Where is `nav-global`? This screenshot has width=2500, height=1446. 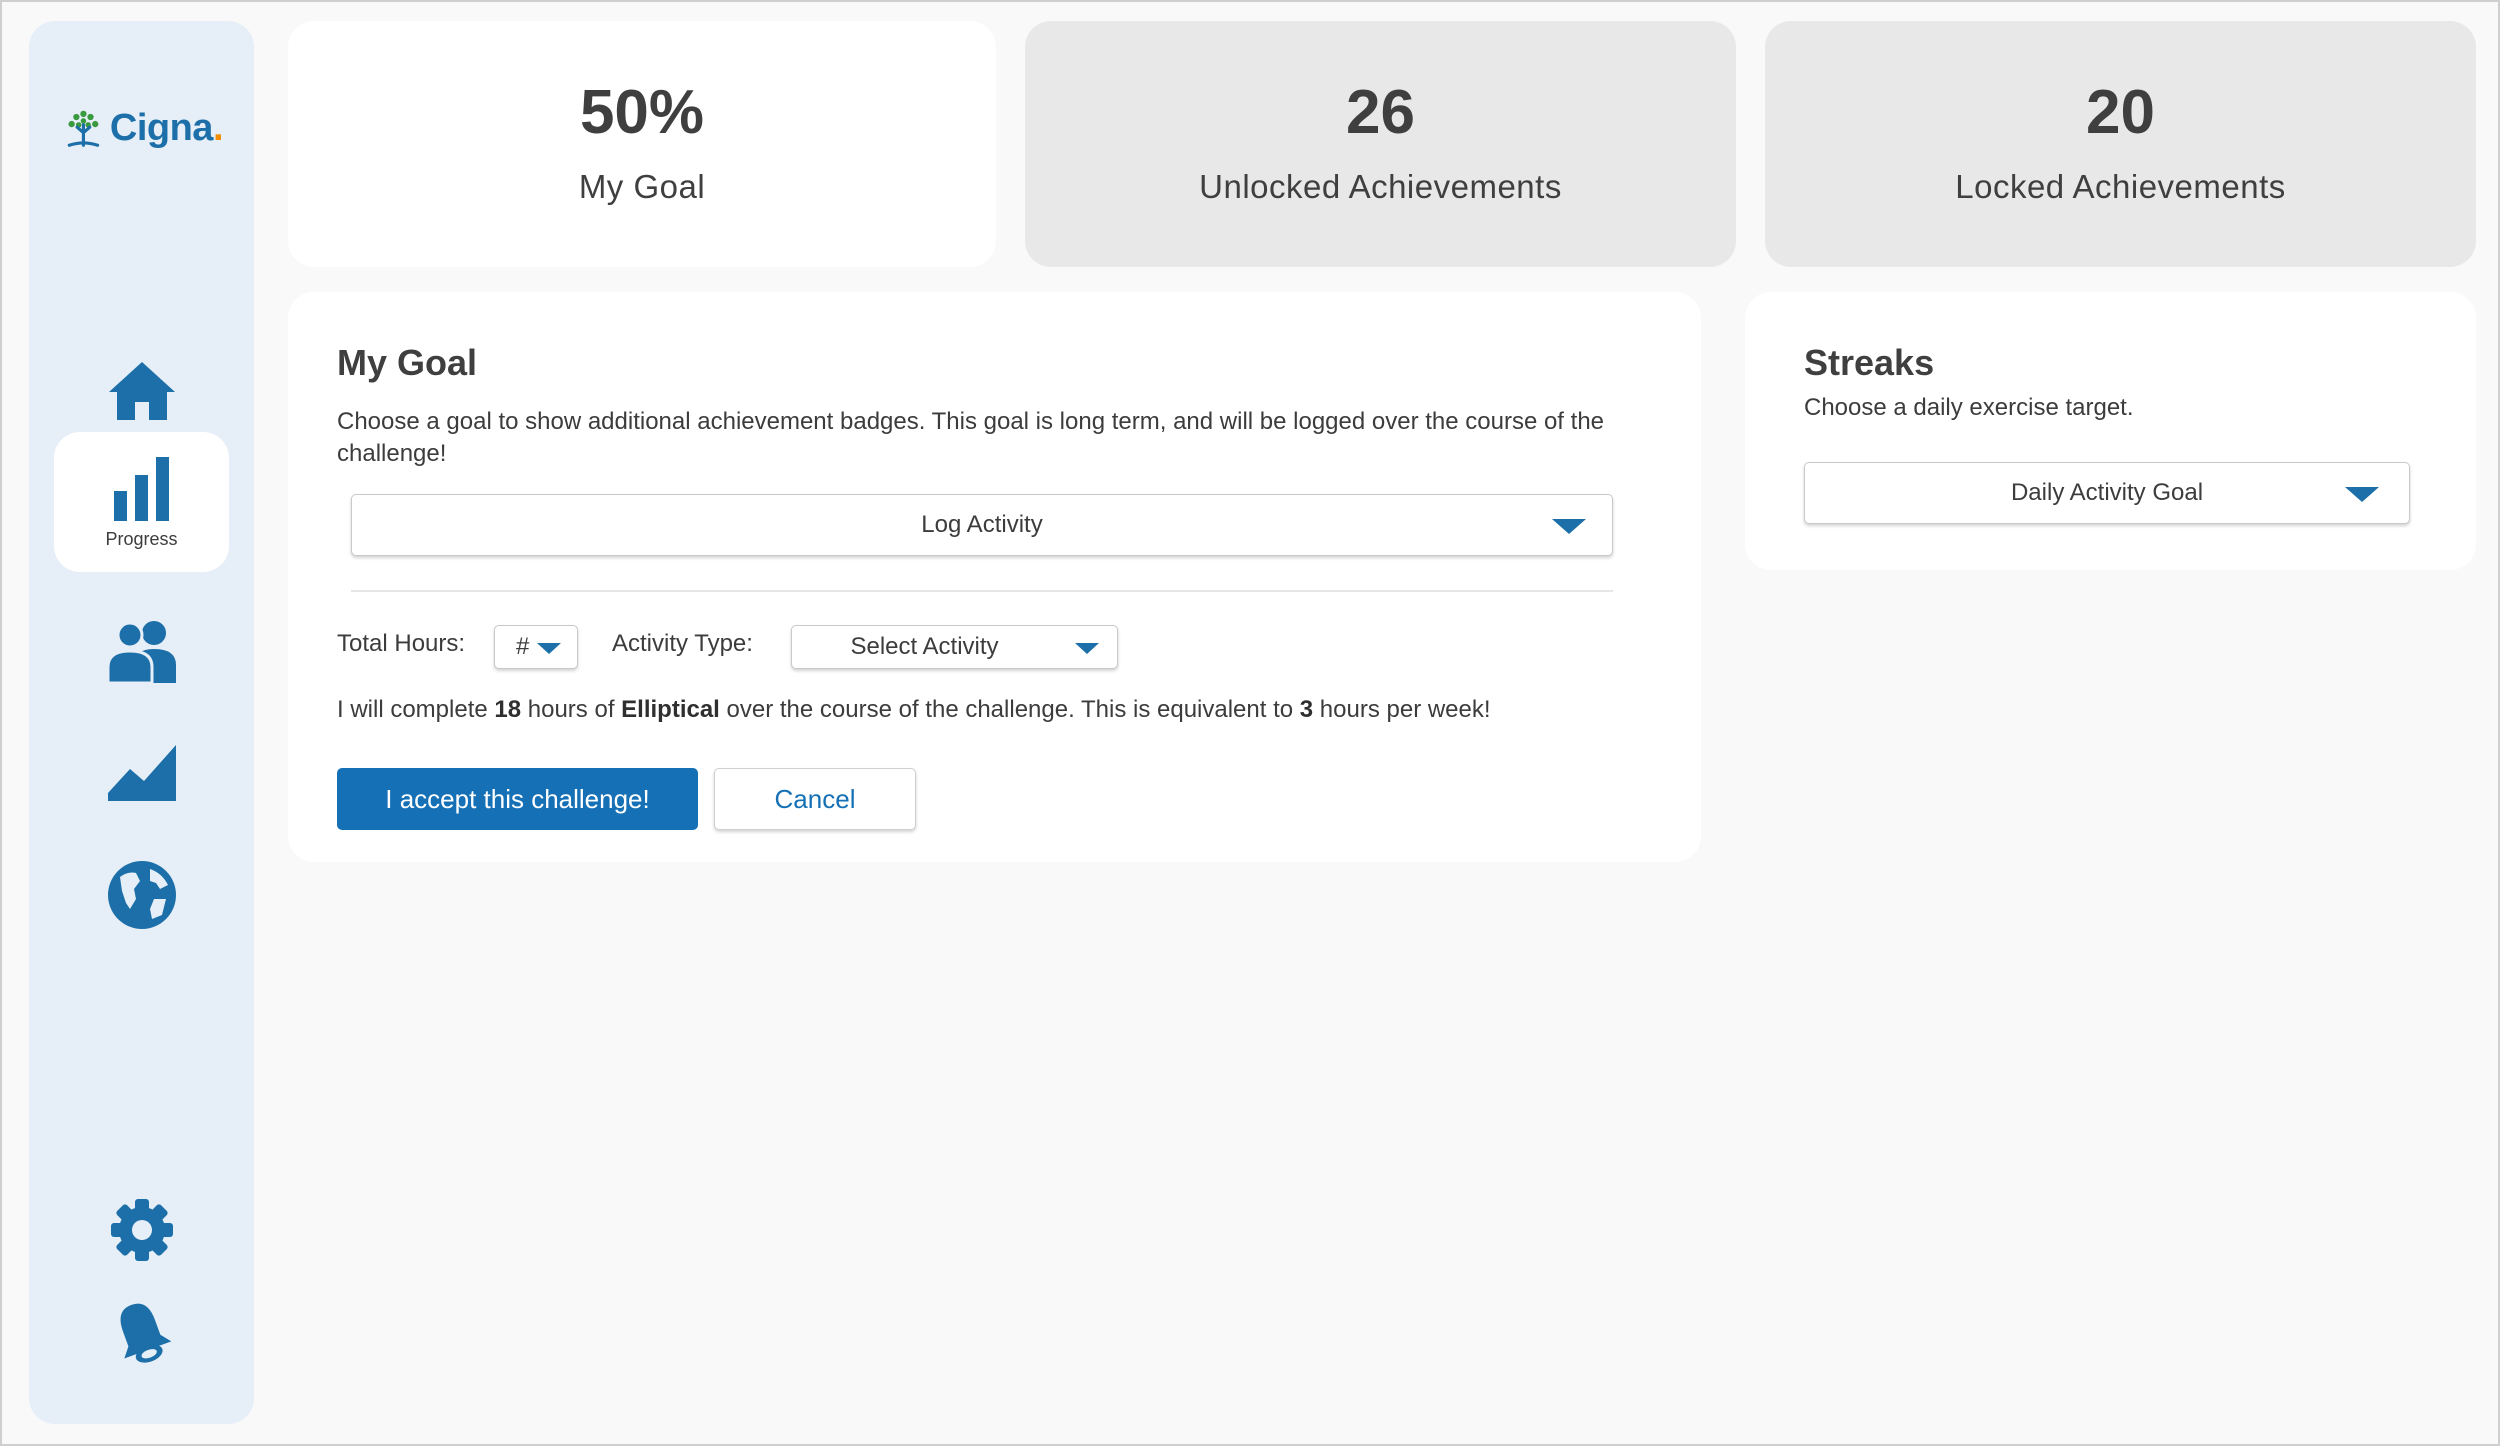 nav-global is located at coordinates (141, 895).